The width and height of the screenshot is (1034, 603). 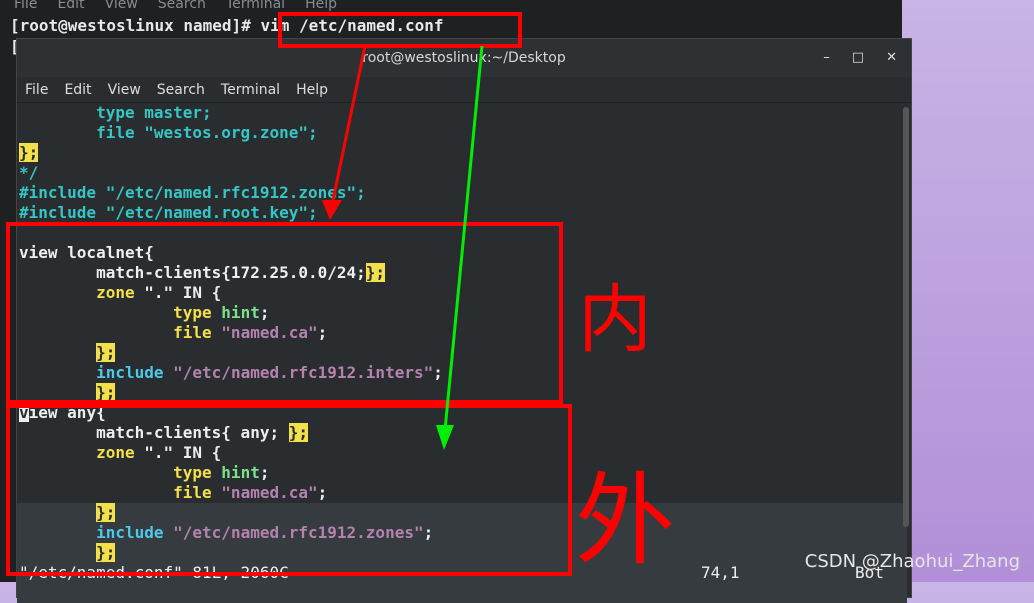 What do you see at coordinates (400, 30) in the screenshot?
I see `command-highlight-box` at bounding box center [400, 30].